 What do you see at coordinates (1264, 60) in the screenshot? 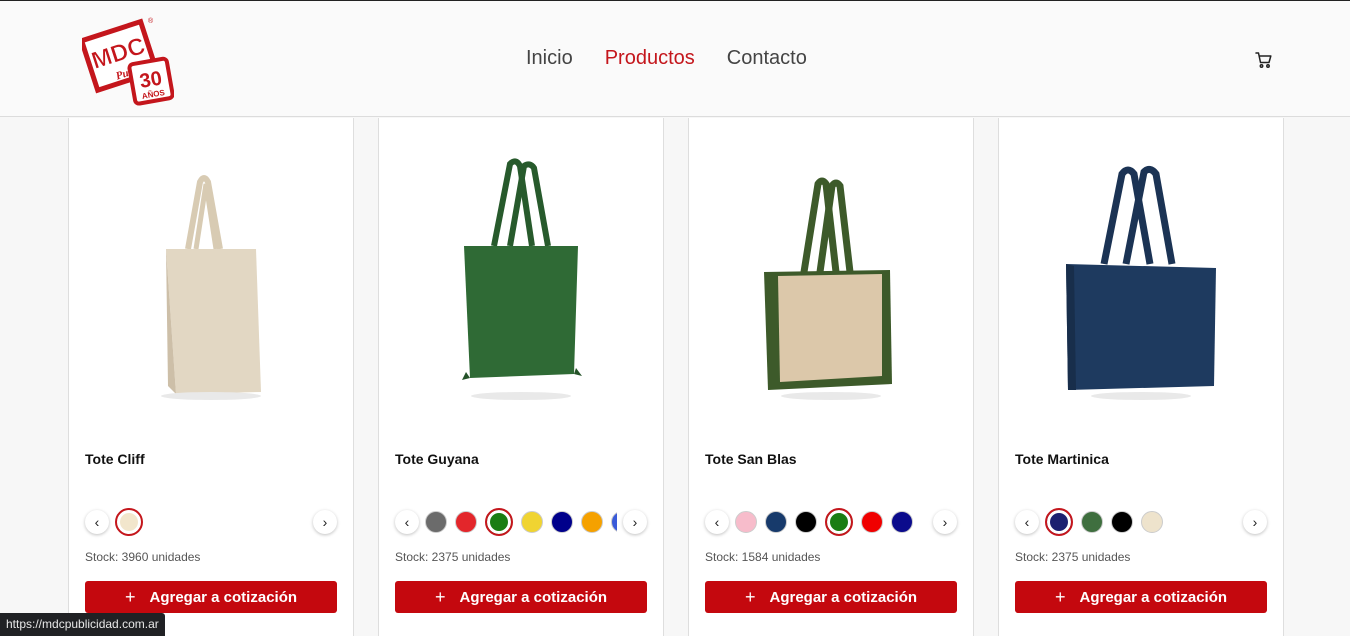
I see `cart-icon` at bounding box center [1264, 60].